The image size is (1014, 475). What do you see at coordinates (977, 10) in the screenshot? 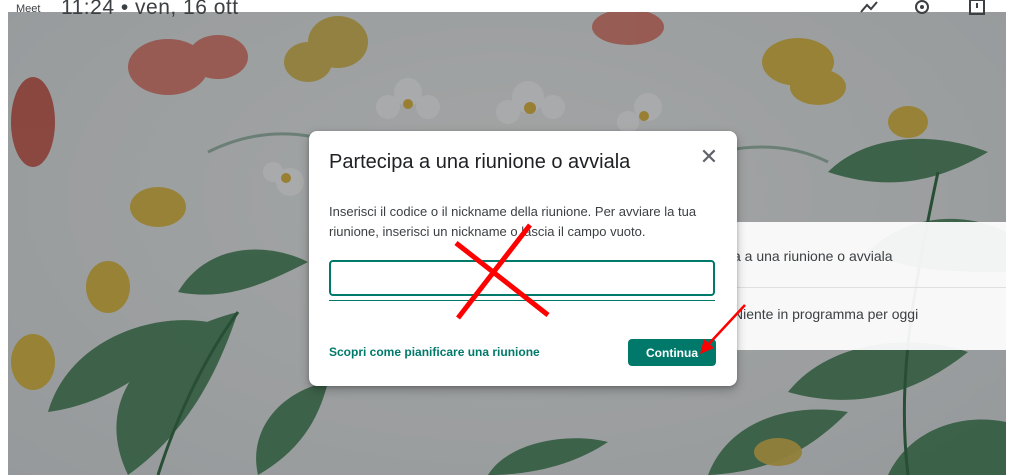
I see `account-icon` at bounding box center [977, 10].